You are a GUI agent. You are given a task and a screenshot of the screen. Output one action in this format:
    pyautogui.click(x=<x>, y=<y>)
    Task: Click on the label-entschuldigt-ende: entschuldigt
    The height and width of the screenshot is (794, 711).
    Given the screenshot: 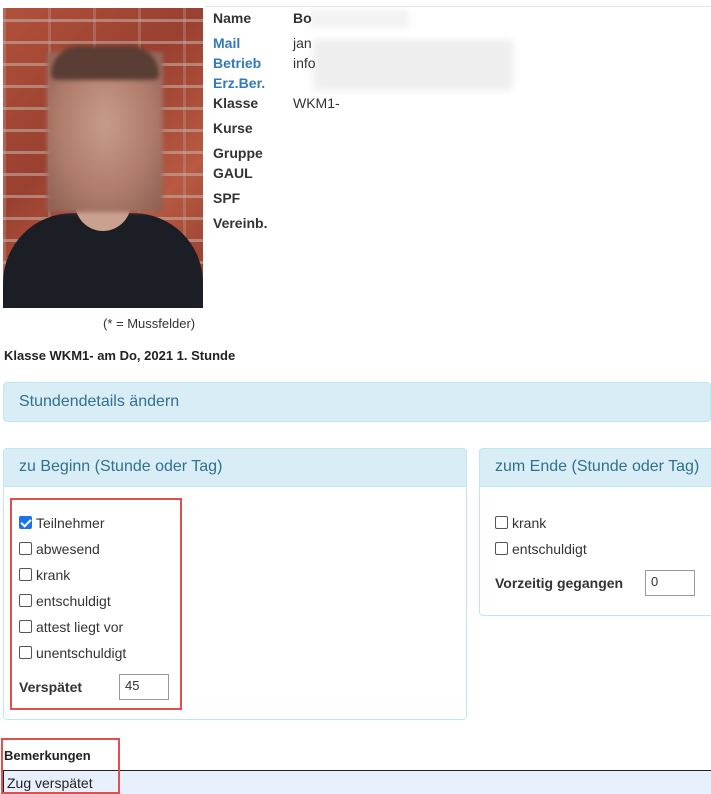 What is the action you would take?
    pyautogui.click(x=549, y=549)
    